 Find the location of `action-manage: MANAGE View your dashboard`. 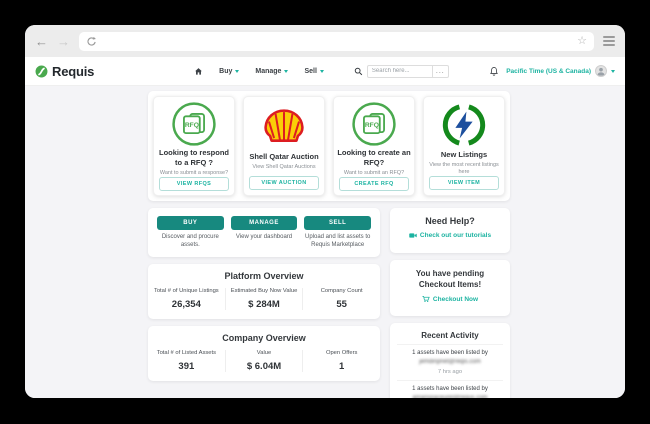

action-manage: MANAGE View your dashboard is located at coordinates (264, 232).